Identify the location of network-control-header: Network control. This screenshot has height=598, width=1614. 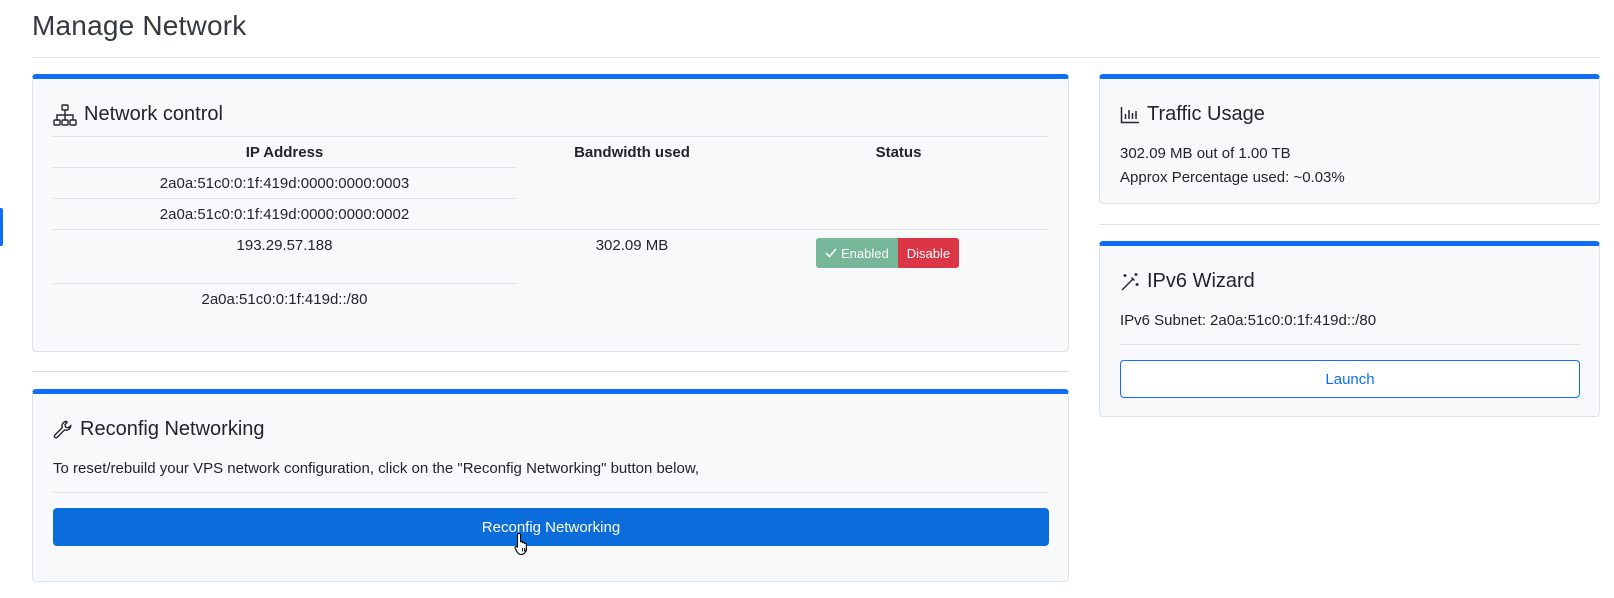
(138, 114).